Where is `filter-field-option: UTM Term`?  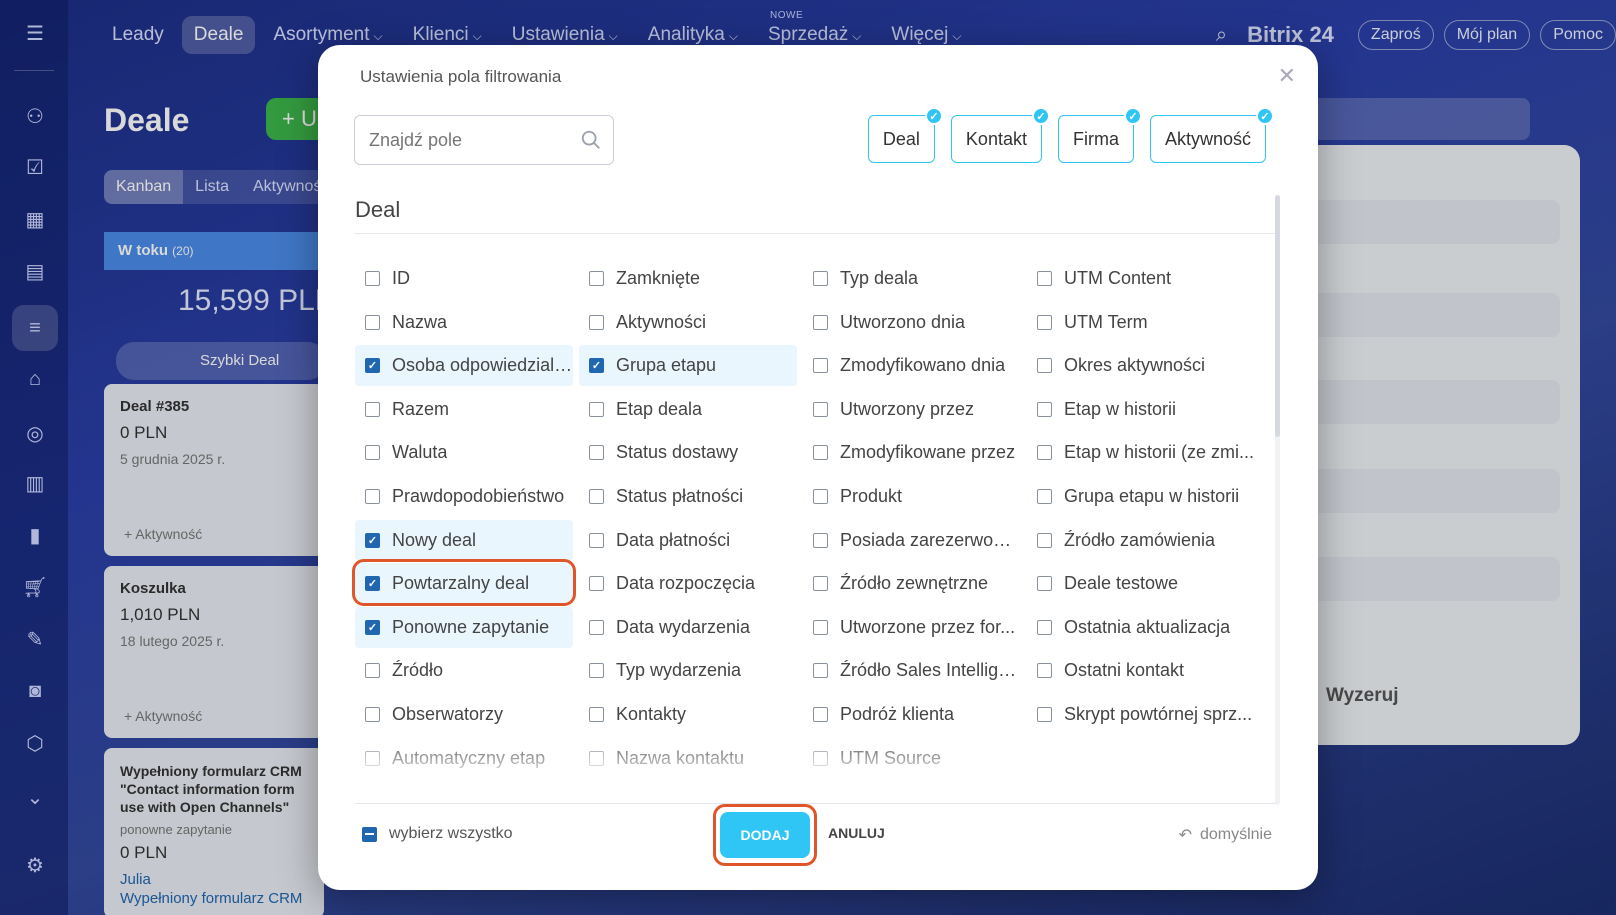 filter-field-option: UTM Term is located at coordinates (1141, 322).